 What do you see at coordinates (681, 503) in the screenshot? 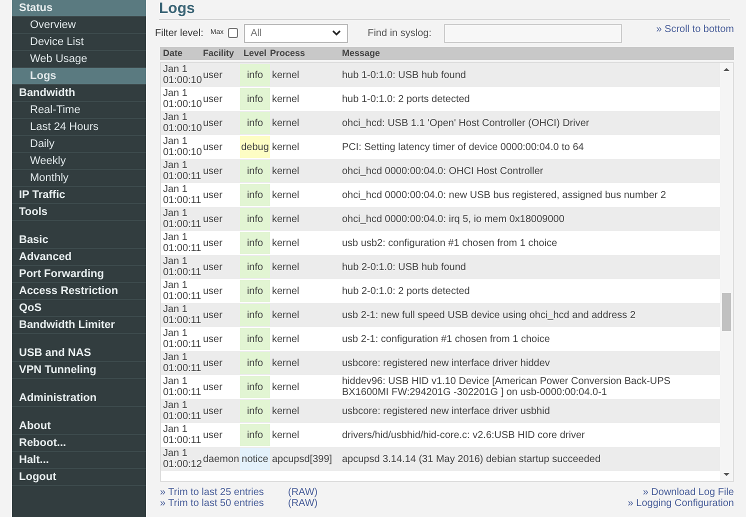
I see `footer-link: » Logging Configuration` at bounding box center [681, 503].